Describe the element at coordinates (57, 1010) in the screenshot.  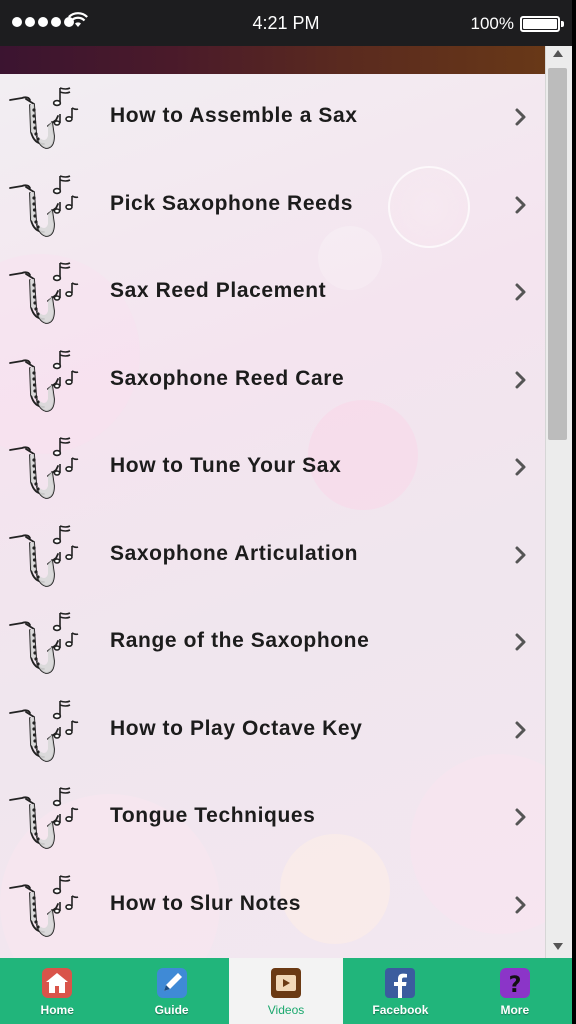
I see `tab-label: Home` at that location.